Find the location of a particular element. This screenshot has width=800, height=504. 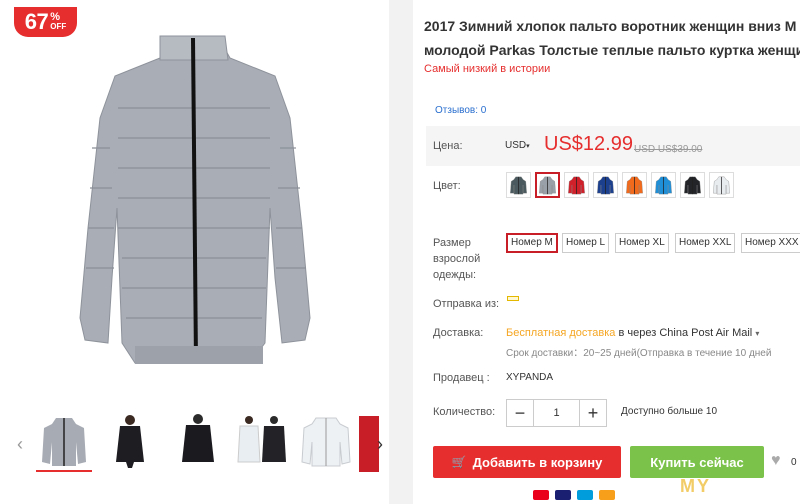

availability-text: Доступно больше 10 is located at coordinates (669, 411).